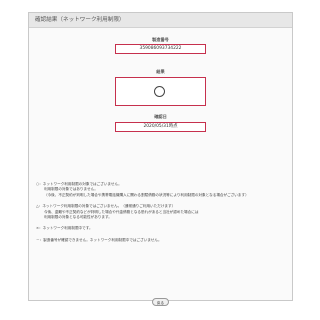  What do you see at coordinates (160, 39) in the screenshot?
I see `serial-number-label: 製造番号` at bounding box center [160, 39].